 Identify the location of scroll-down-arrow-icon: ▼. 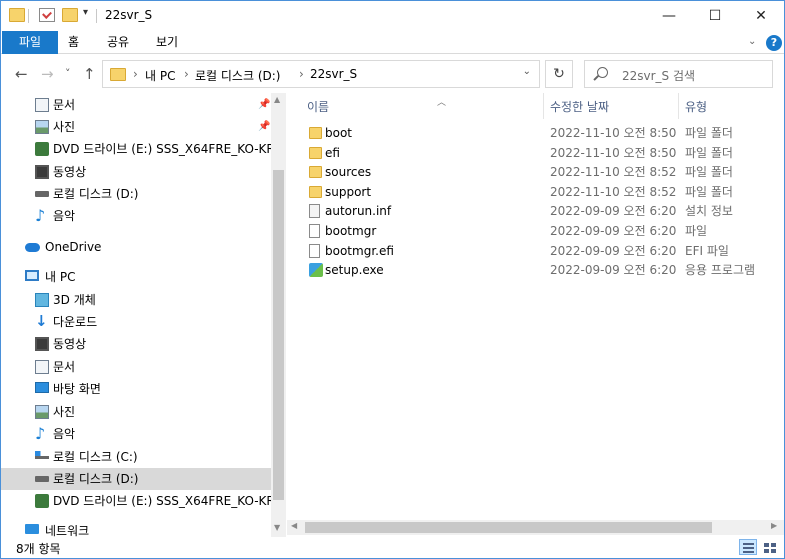
(277, 527).